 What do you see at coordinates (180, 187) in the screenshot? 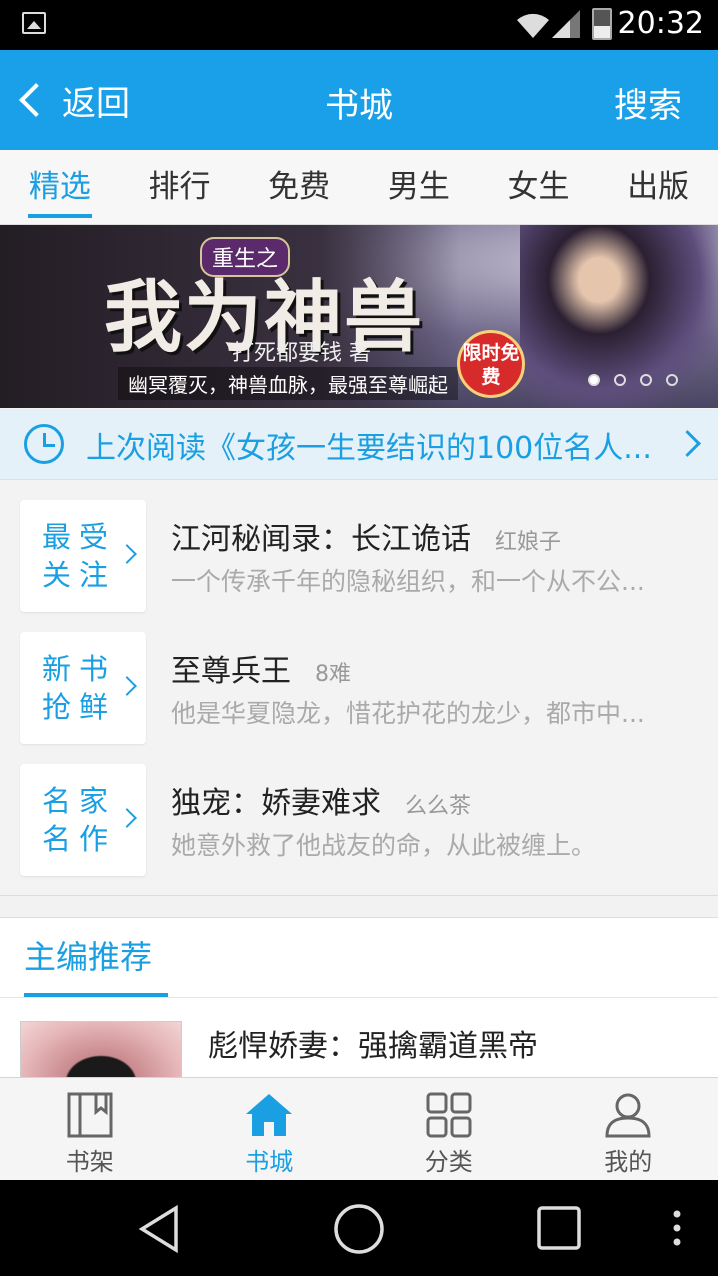
I see `tab-ranking: 排行` at bounding box center [180, 187].